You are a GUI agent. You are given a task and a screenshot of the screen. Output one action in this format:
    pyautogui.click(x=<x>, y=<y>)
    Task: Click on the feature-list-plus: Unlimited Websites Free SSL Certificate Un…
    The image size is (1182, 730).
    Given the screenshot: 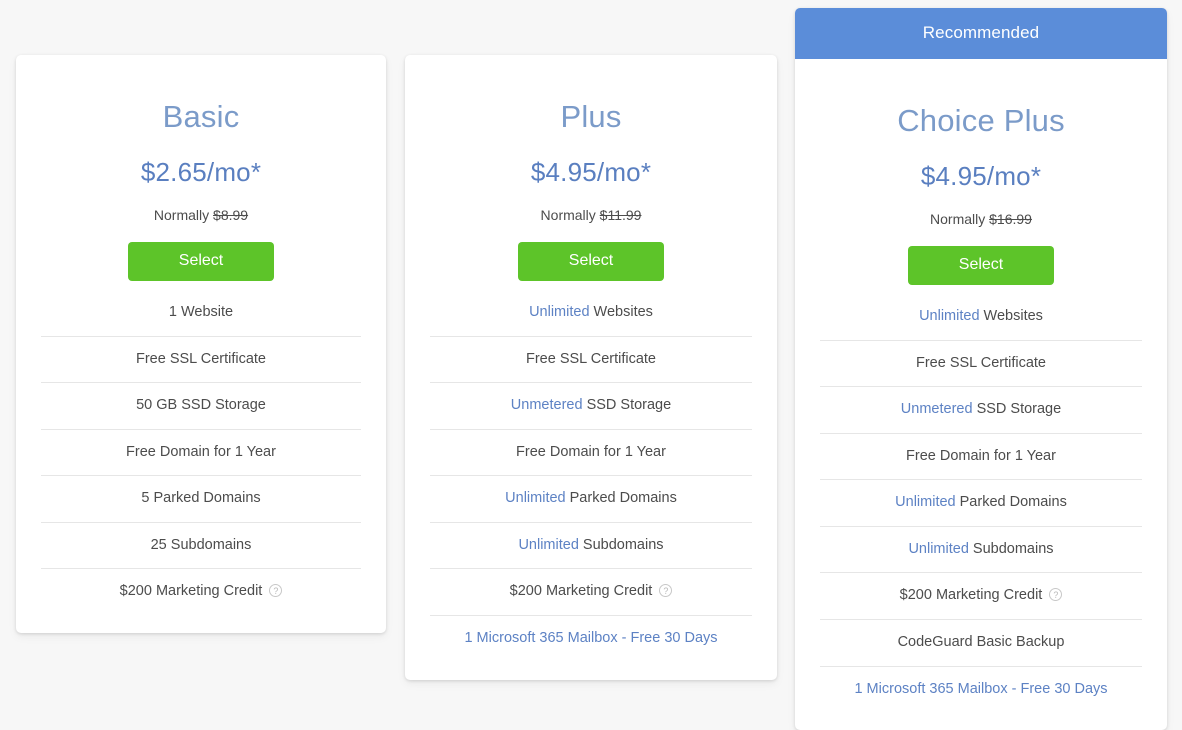 What is the action you would take?
    pyautogui.click(x=591, y=471)
    